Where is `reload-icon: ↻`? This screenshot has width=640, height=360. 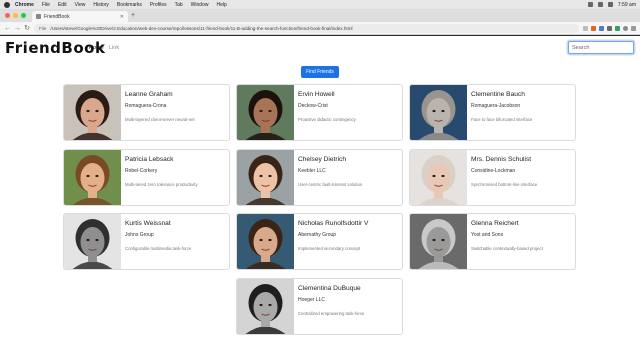 reload-icon: ↻ is located at coordinates (27, 28).